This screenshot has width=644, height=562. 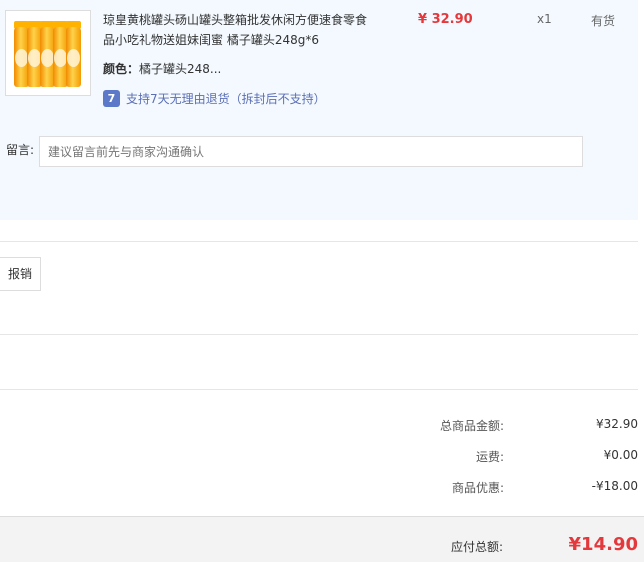 I want to click on seven-day-return-icon: 7, so click(x=111, y=98).